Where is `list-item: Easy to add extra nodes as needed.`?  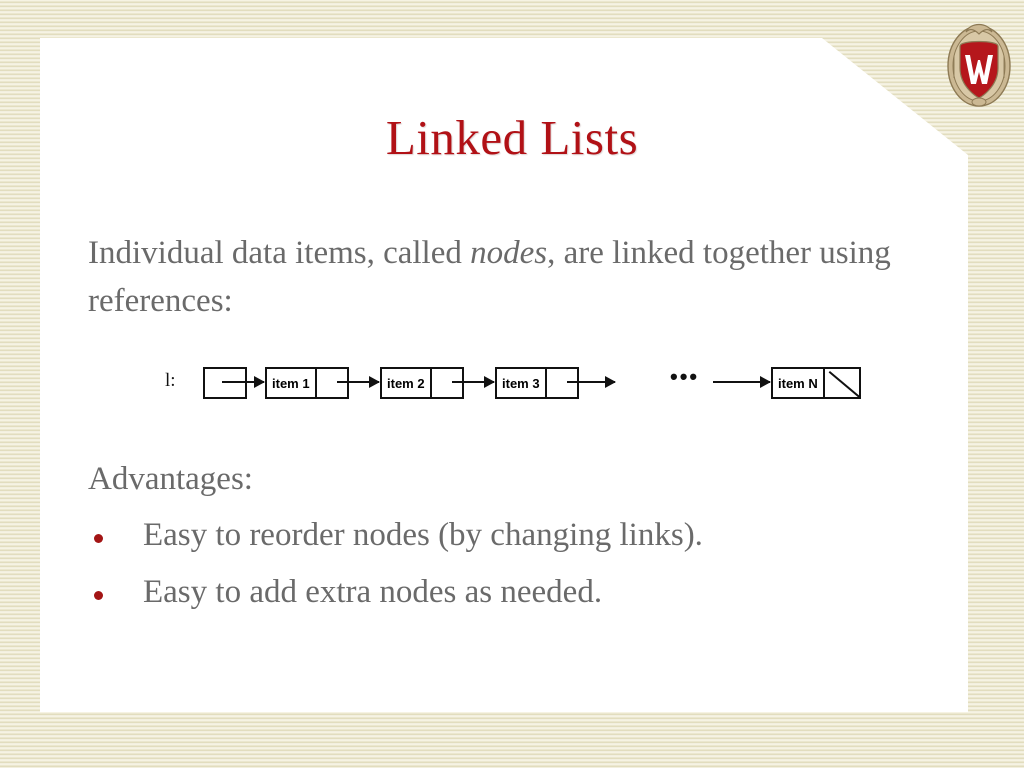
list-item: Easy to add extra nodes as needed. is located at coordinates (503, 592).